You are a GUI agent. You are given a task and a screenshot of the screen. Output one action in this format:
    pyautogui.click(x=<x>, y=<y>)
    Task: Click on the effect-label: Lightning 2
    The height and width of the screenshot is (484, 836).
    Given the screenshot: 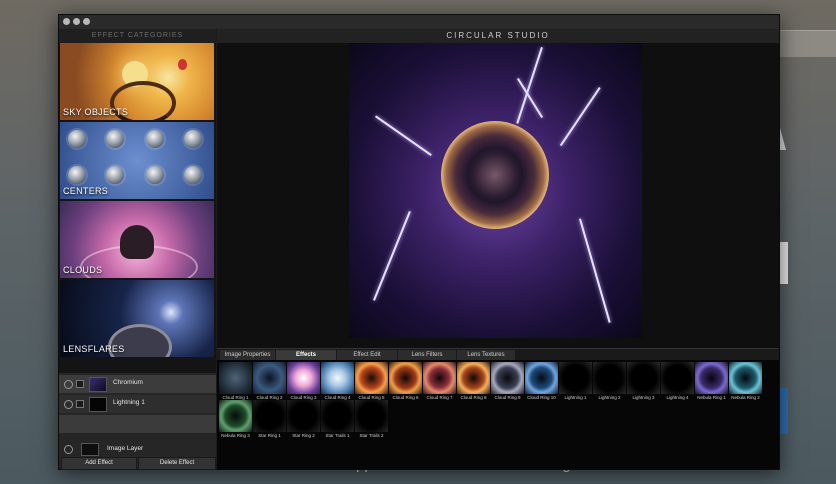 What is the action you would take?
    pyautogui.click(x=609, y=397)
    